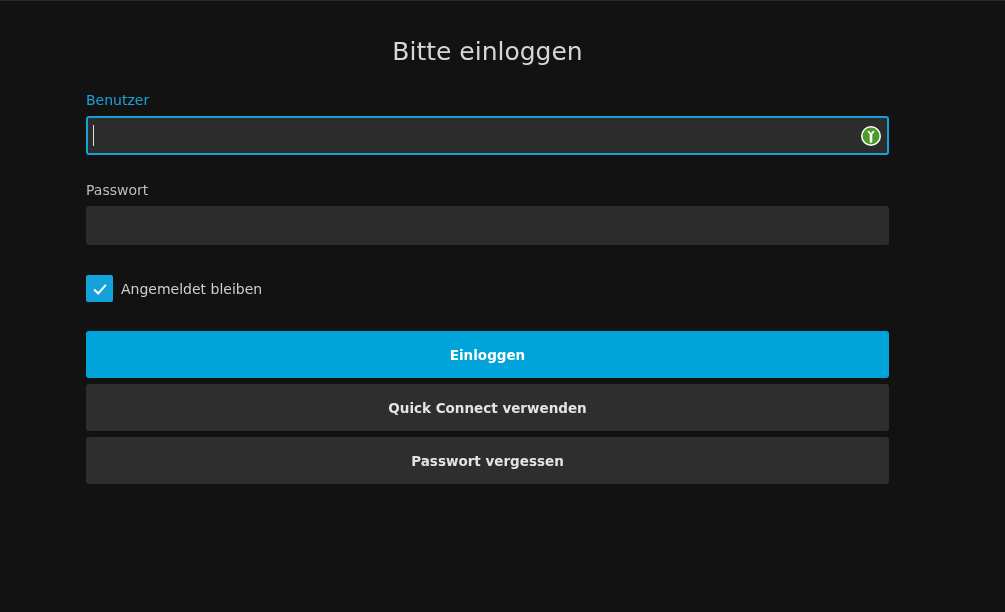  I want to click on remember-checkbox, so click(99, 288).